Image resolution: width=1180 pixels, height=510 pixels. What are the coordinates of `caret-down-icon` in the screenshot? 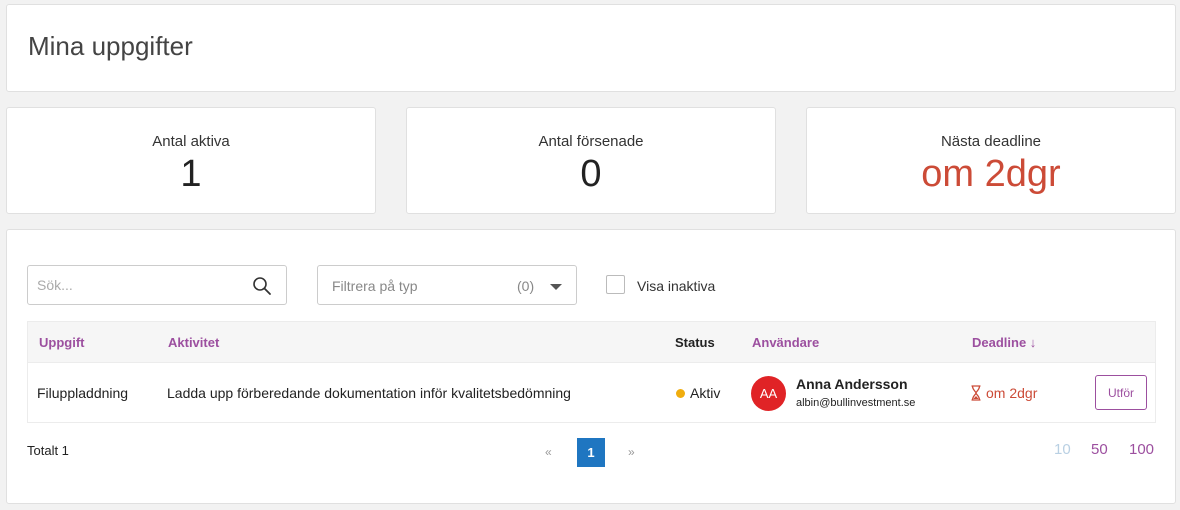 It's located at (556, 287).